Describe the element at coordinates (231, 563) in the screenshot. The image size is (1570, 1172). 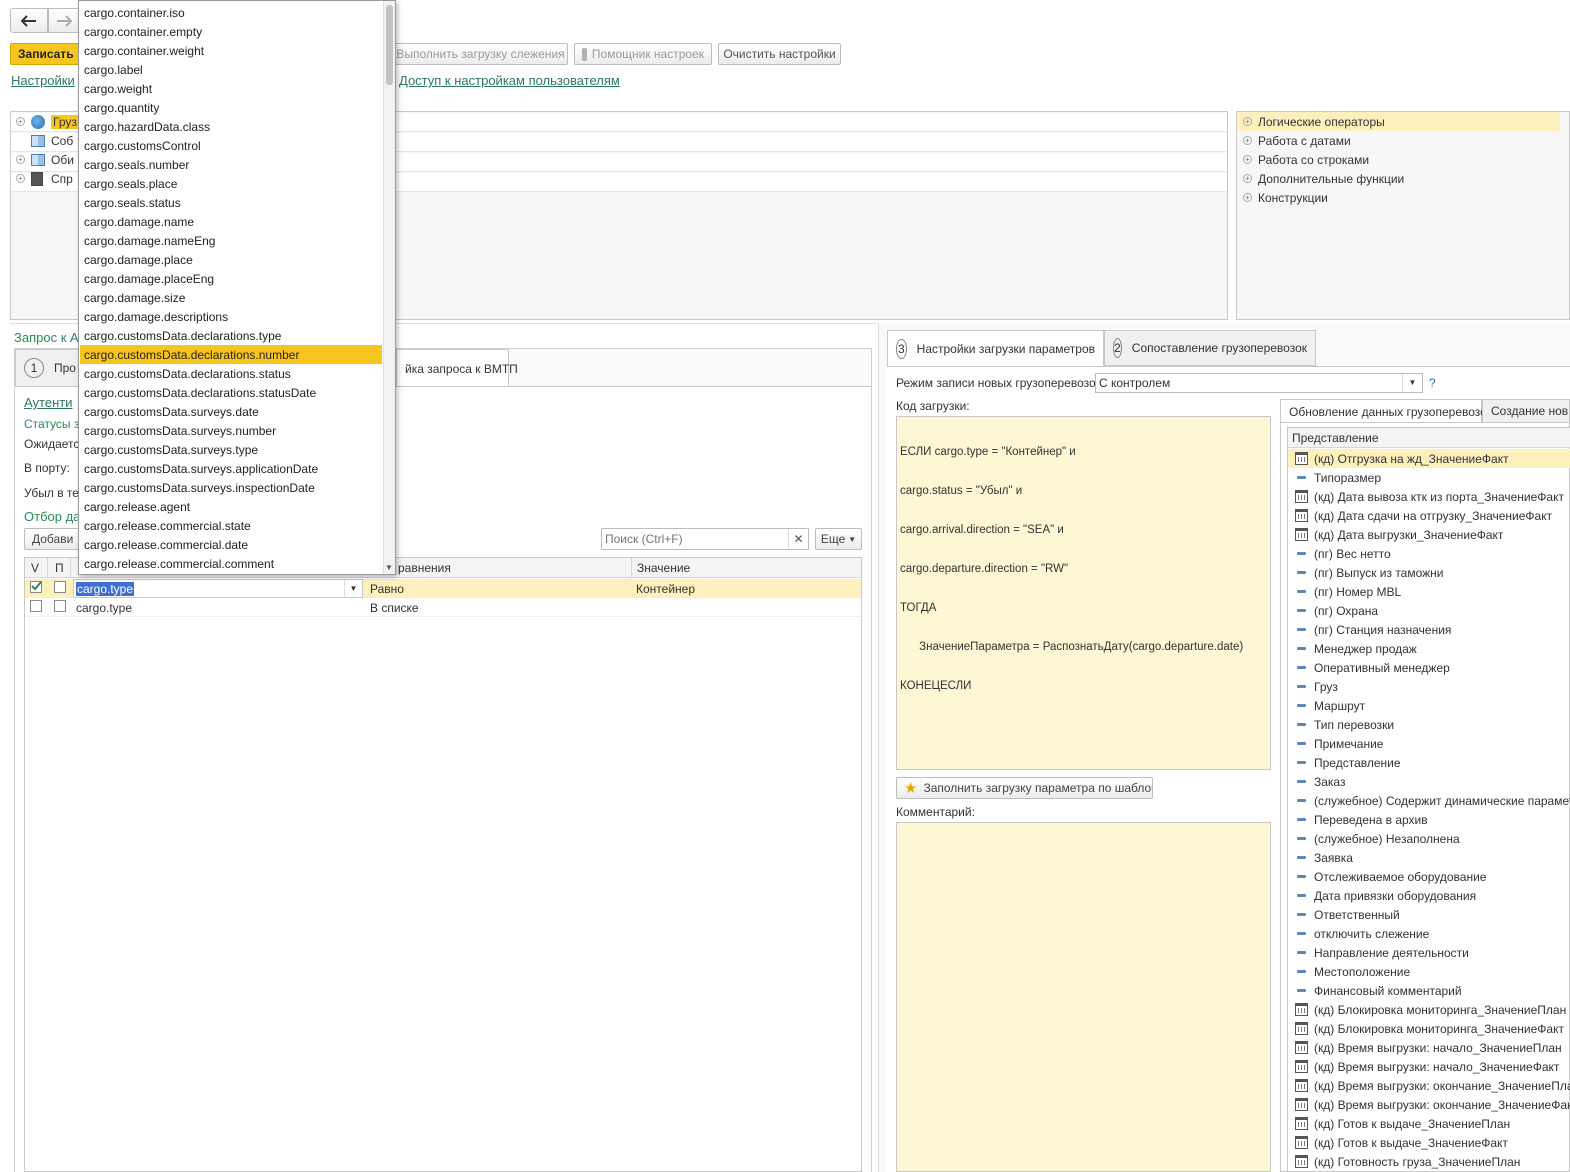
I see `dropdown-item: cargo.release.commercial.comment` at that location.